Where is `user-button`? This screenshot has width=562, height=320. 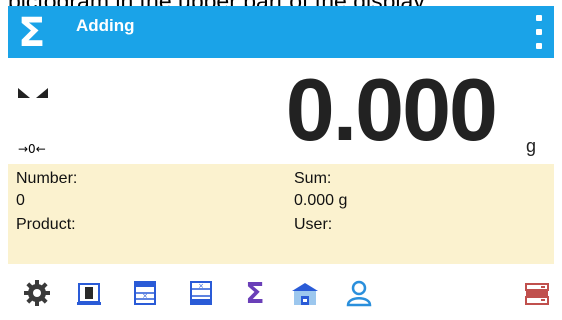
user-button is located at coordinates (359, 293).